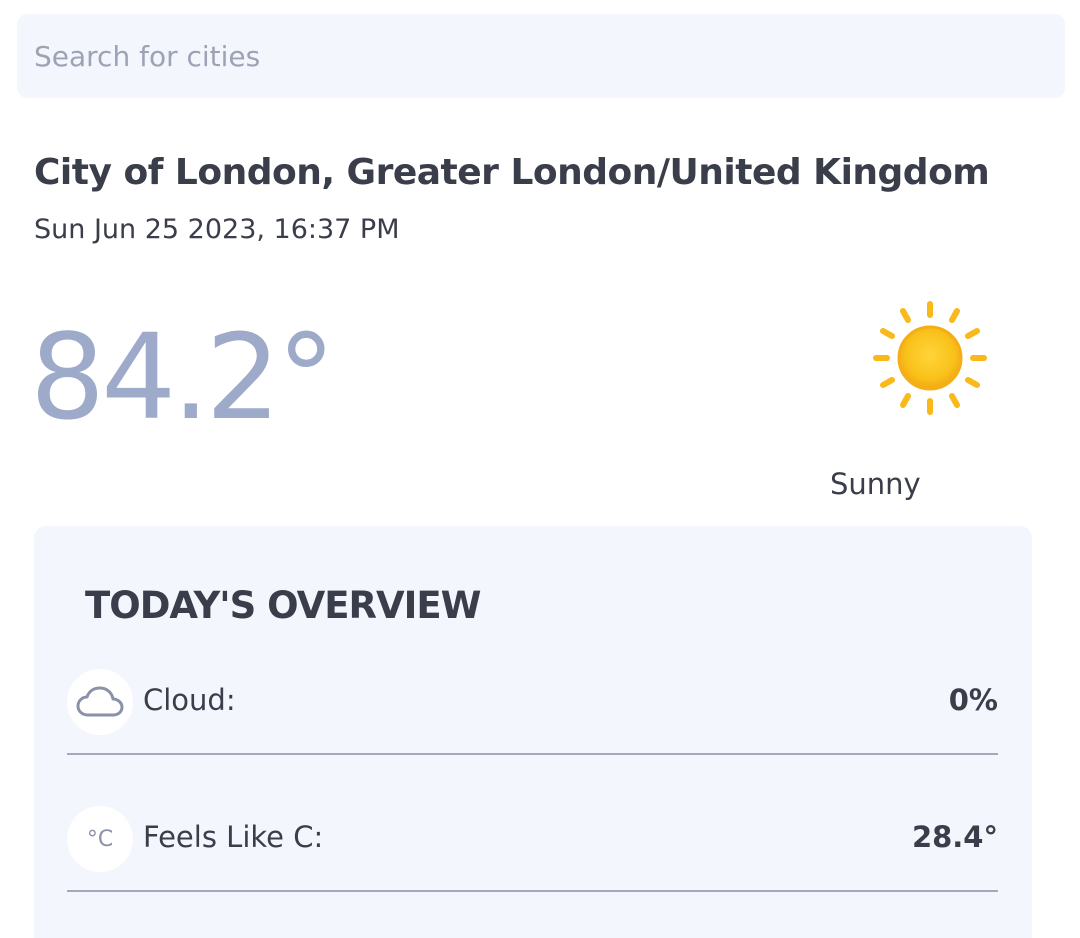 Image resolution: width=1080 pixels, height=938 pixels. Describe the element at coordinates (532, 712) in the screenshot. I see `overview-row-cloud: Cloud: 0%` at that location.